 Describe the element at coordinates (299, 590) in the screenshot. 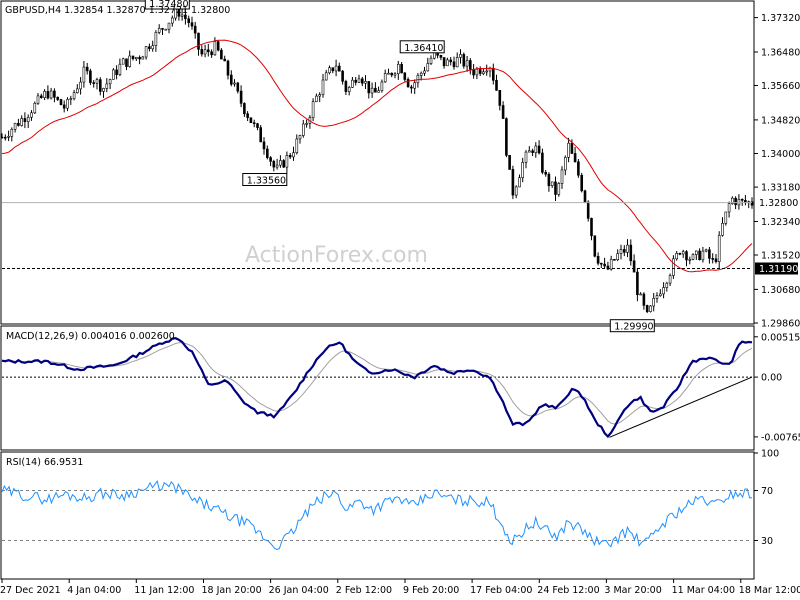

I see `x-tick-label: 26 Jan 04:00` at that location.